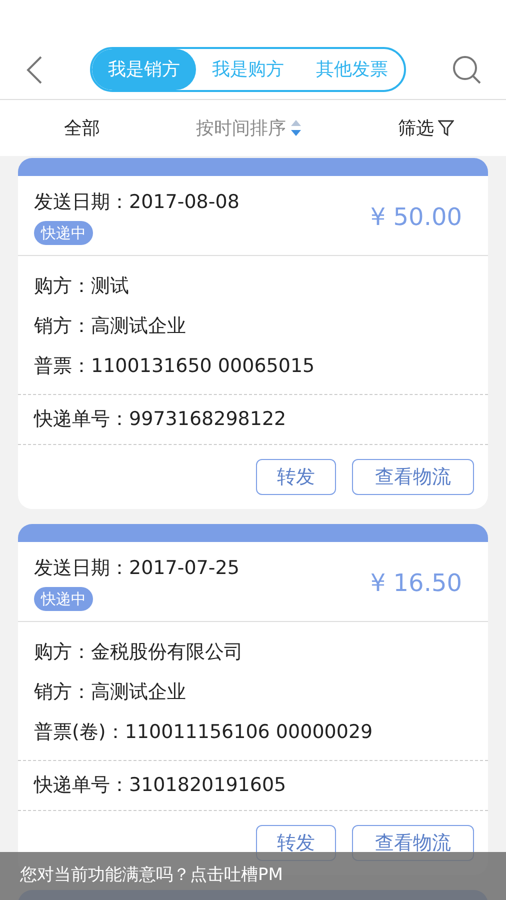 This screenshot has height=900, width=506. I want to click on invoice-detail: 普票：1100131650 00065015, so click(175, 366).